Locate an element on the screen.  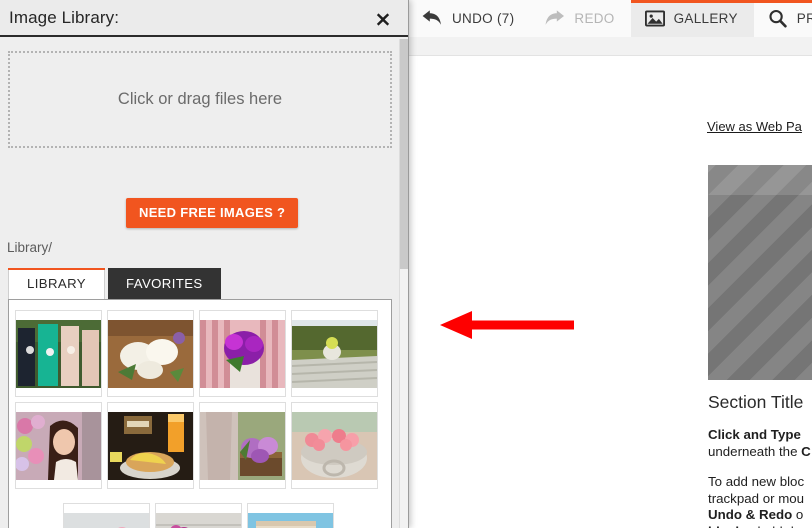
undo-arrow-icon is located at coordinates (432, 18).